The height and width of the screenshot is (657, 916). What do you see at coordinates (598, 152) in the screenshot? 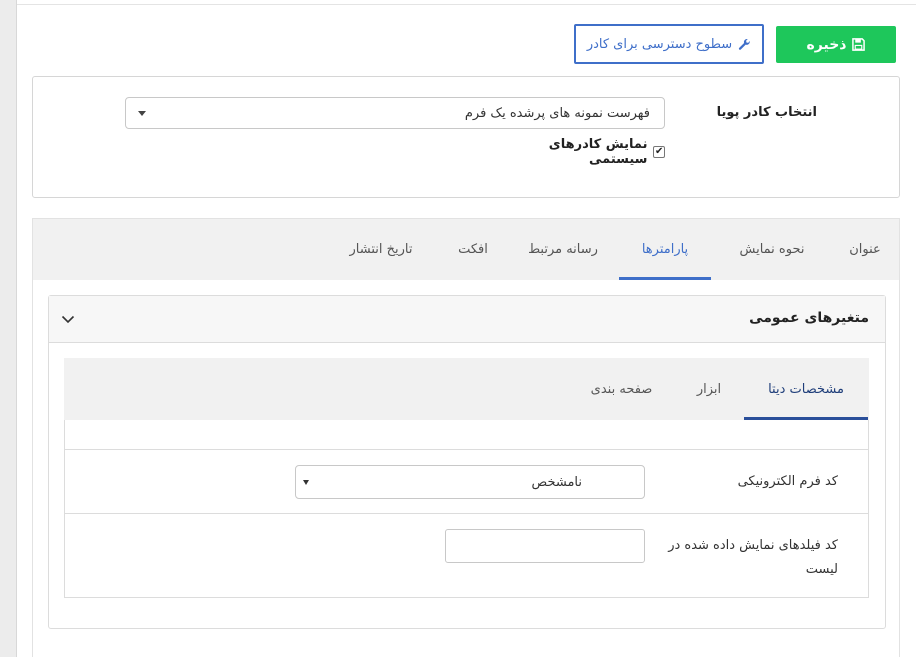
I see `show-system-frames-label: نمایش کادرهای سیستمی` at bounding box center [598, 152].